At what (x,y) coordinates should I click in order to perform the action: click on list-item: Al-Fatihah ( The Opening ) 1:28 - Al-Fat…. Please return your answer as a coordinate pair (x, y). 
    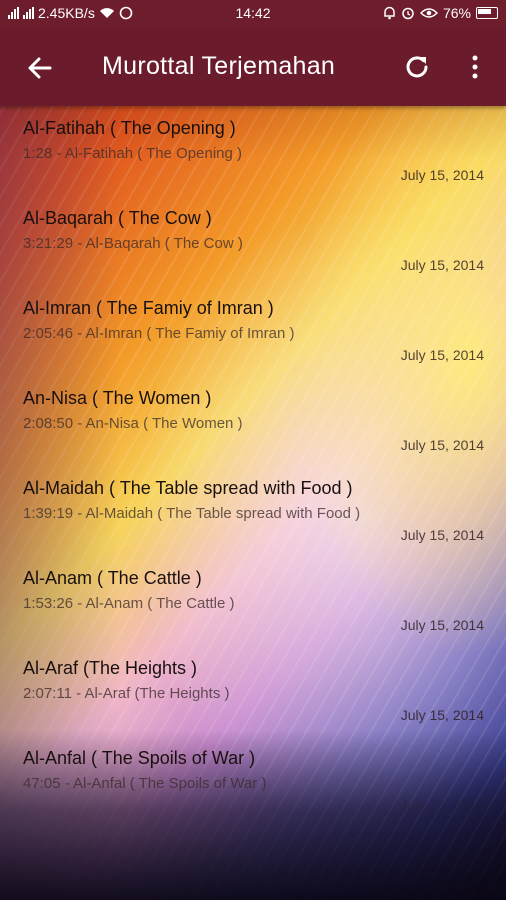
    Looking at the image, I should click on (253, 151).